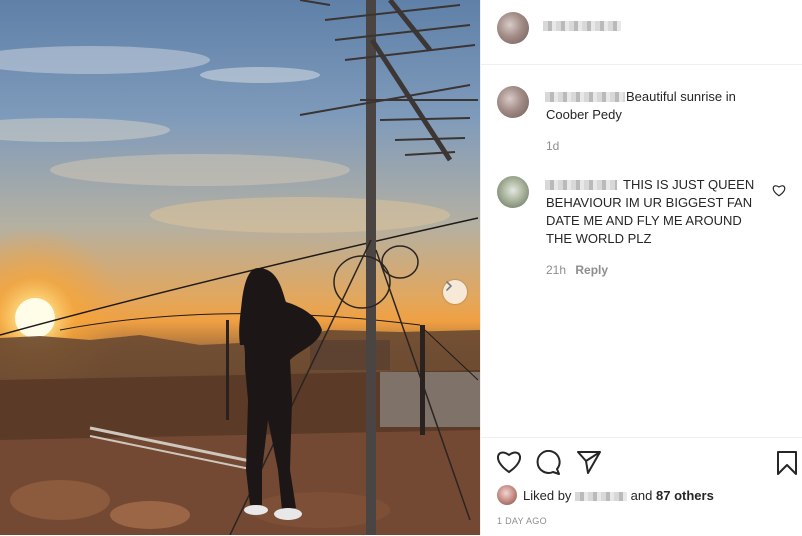 The height and width of the screenshot is (536, 802). I want to click on likes-summary: Liked by and 87 others, so click(618, 495).